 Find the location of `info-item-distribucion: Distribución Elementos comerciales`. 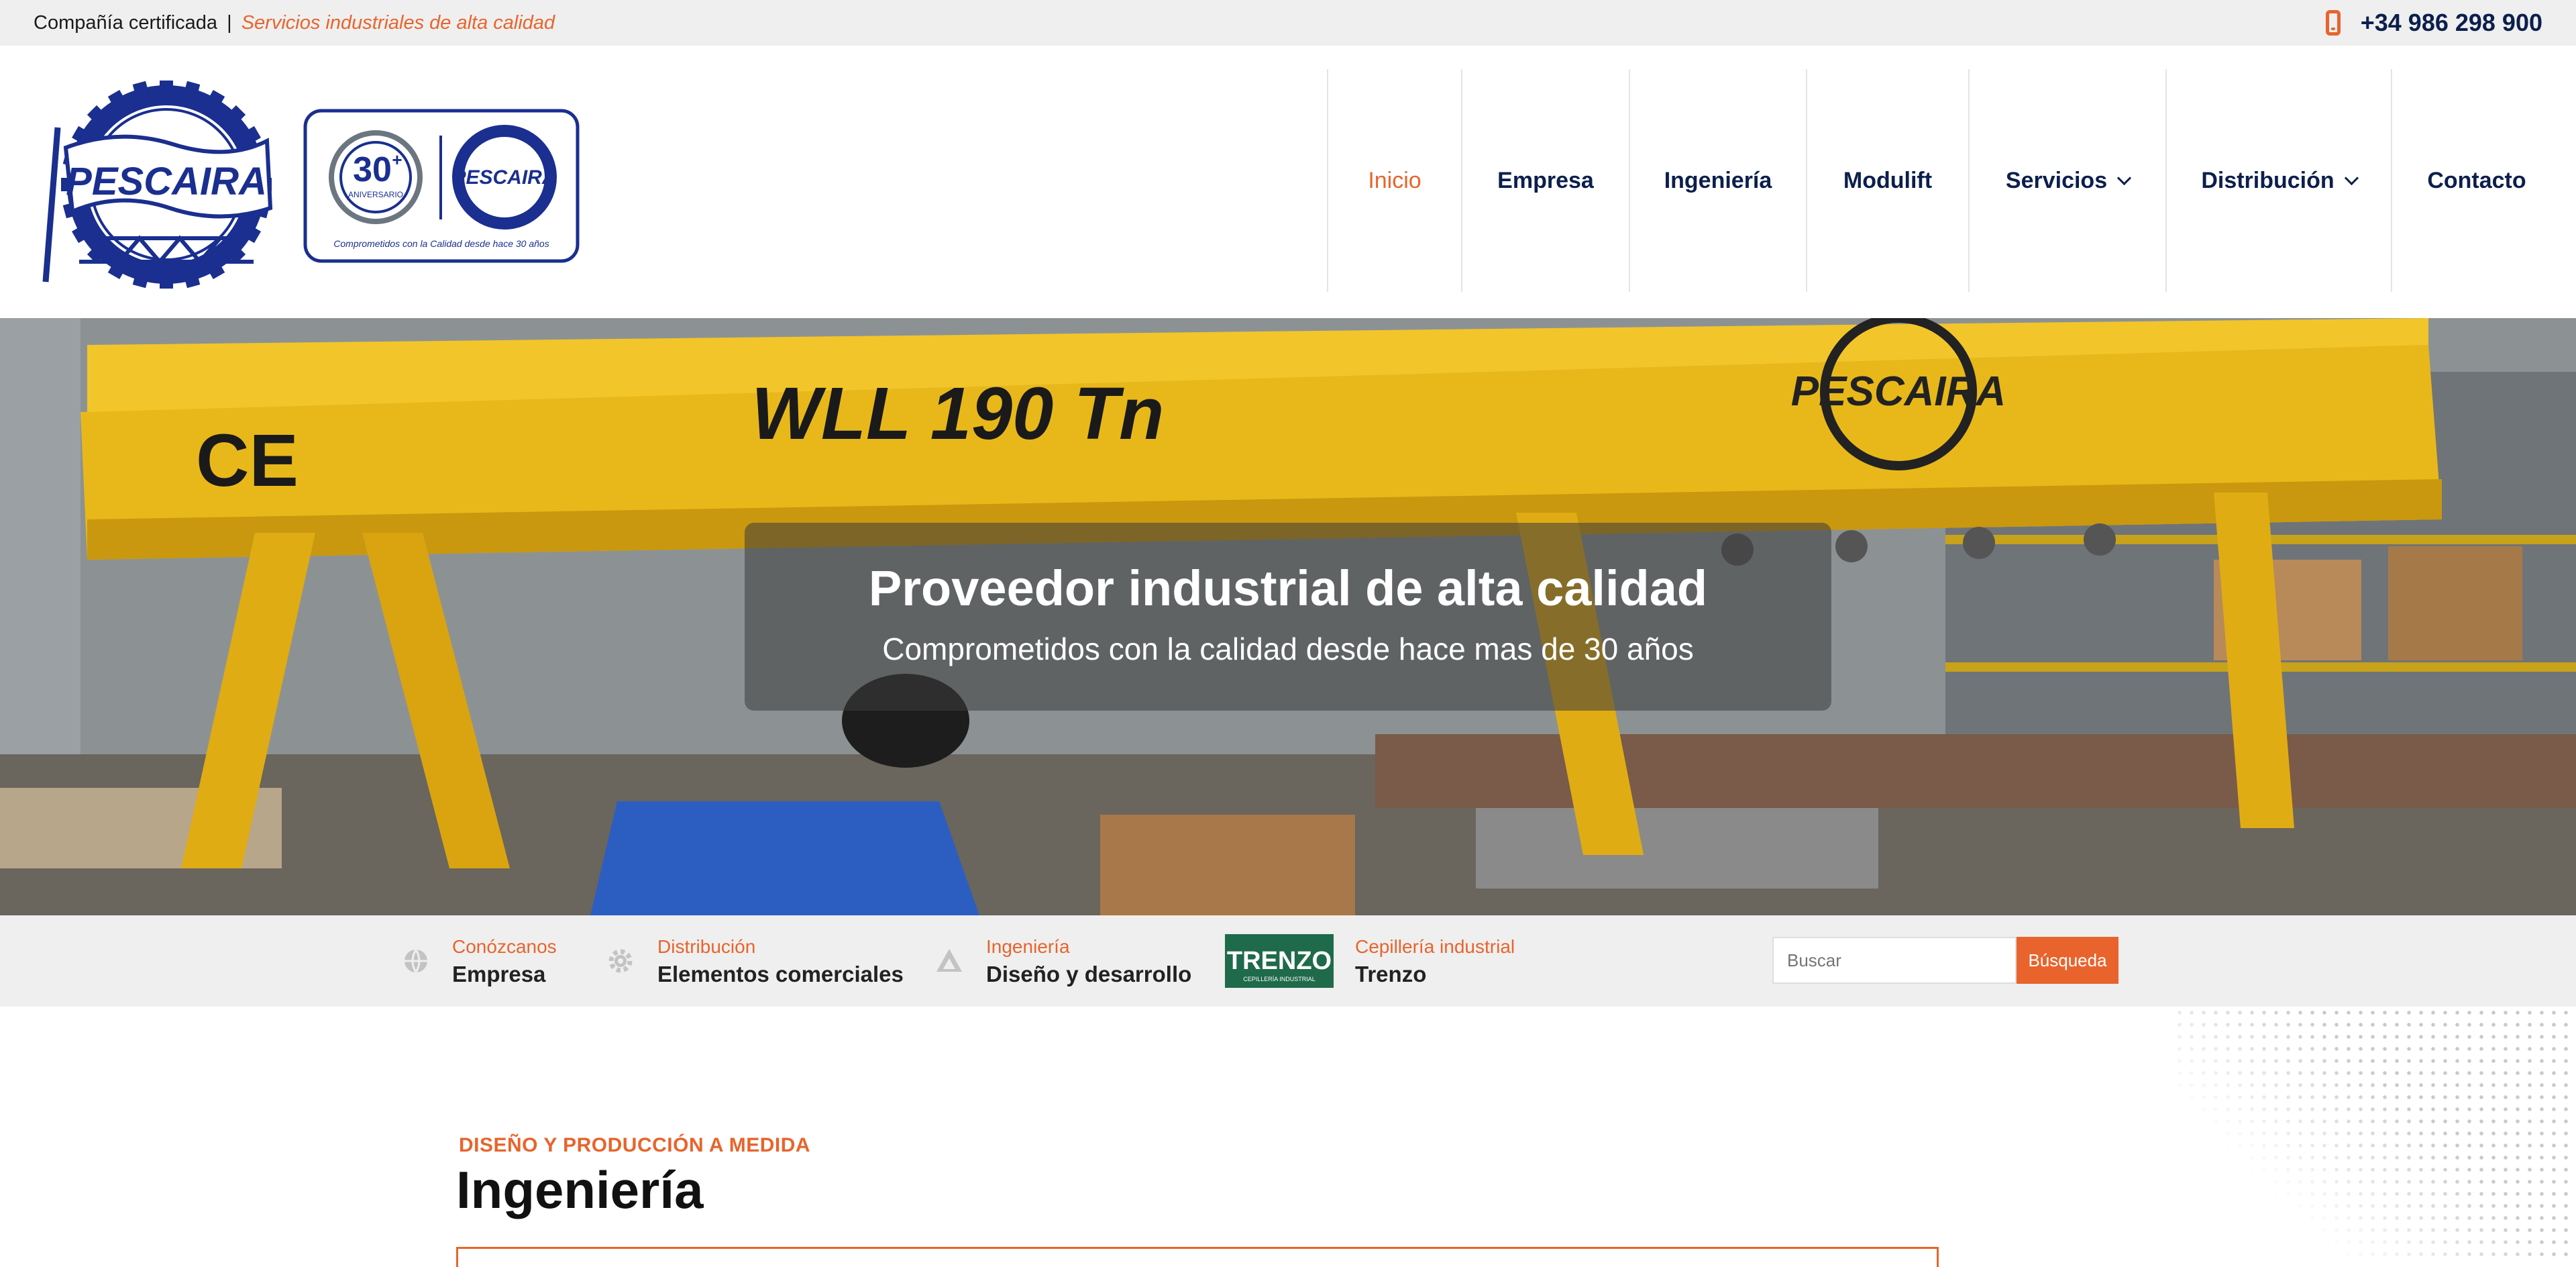

info-item-distribucion: Distribución Elementos comerciales is located at coordinates (755, 961).